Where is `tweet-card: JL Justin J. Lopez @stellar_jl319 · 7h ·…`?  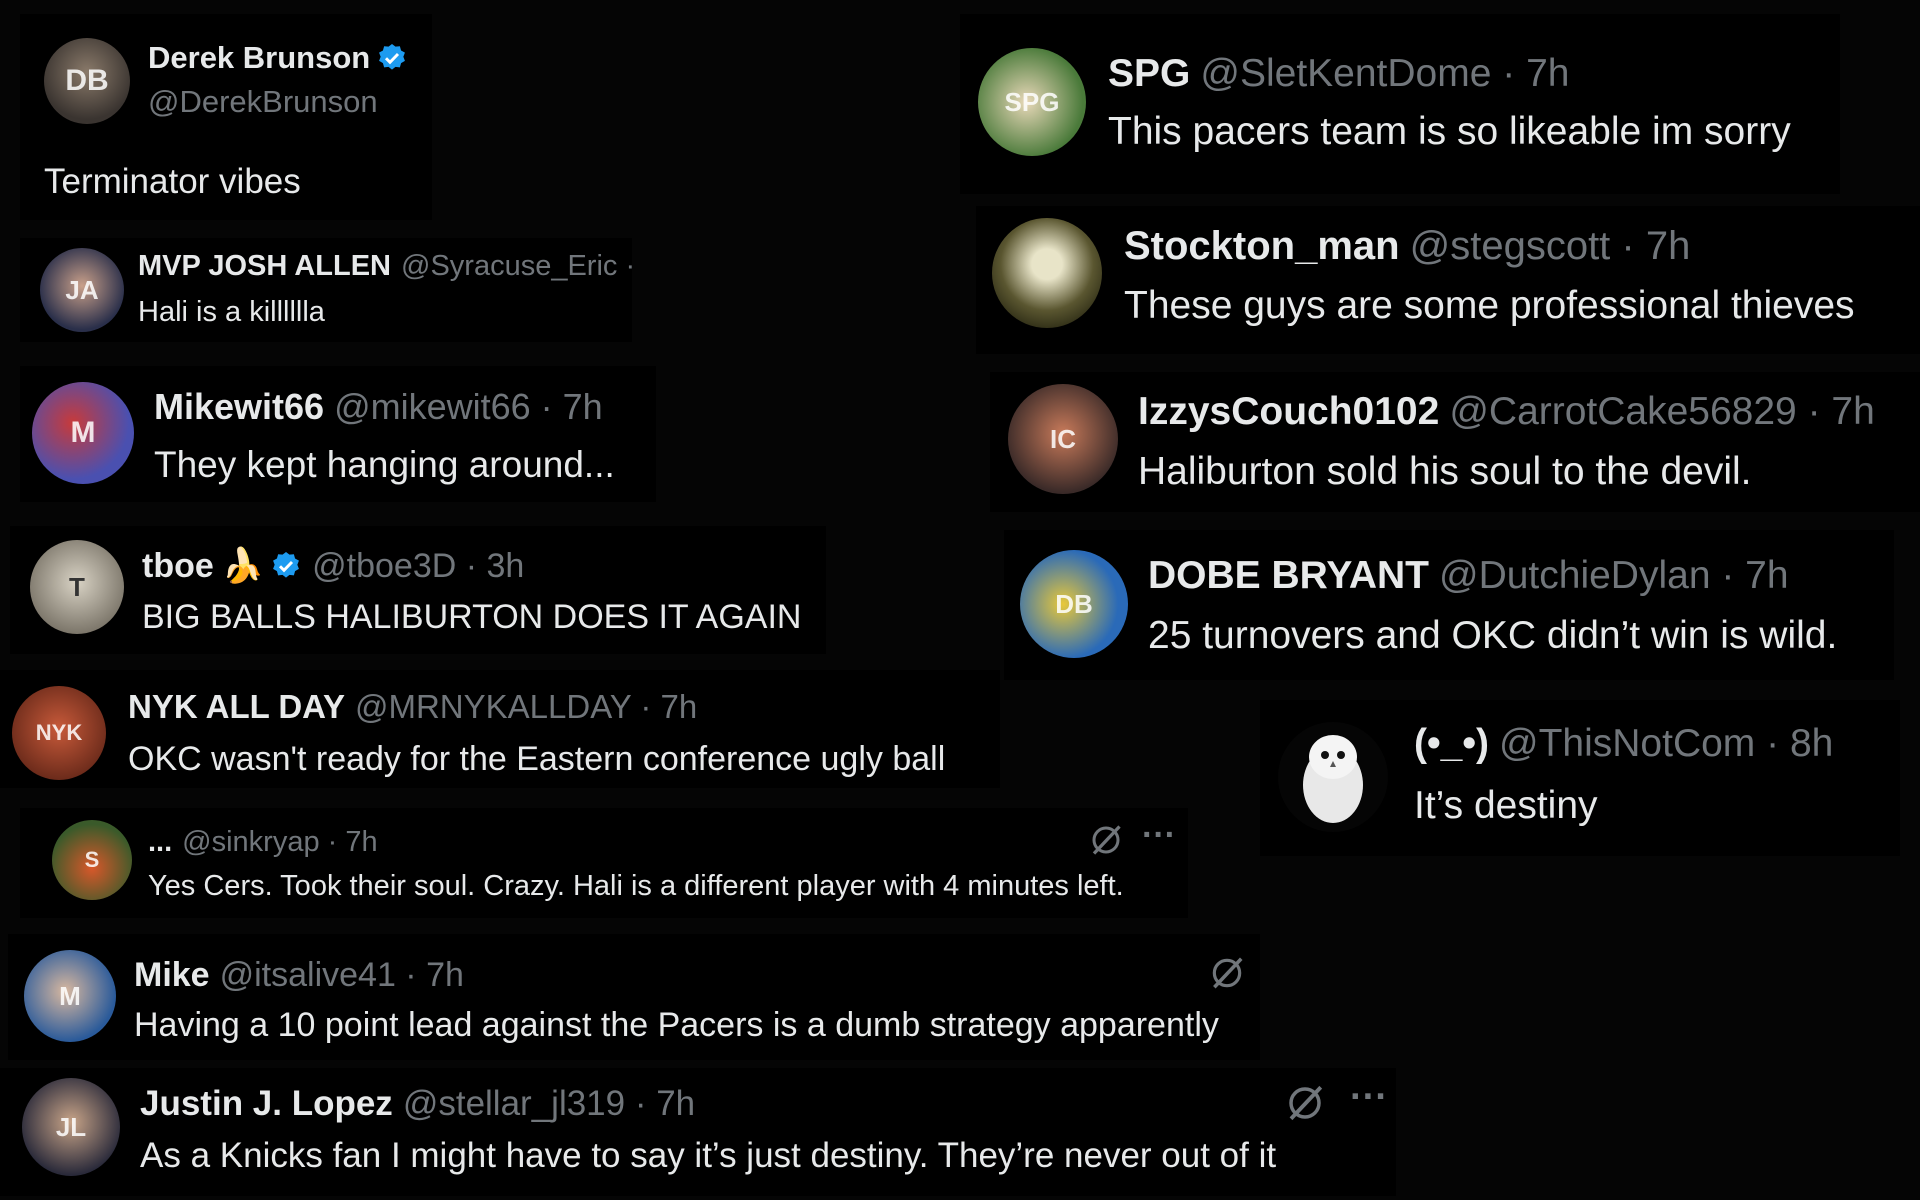 tweet-card: JL Justin J. Lopez @stellar_jl319 · 7h ·… is located at coordinates (698, 1132).